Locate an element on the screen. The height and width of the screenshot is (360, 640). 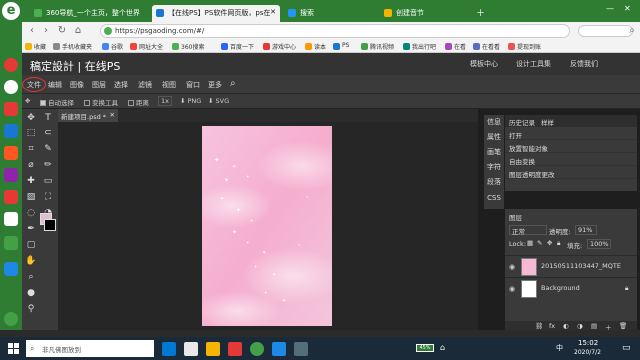
link-layers-icon: ⛓ is located at coordinates (539, 326).